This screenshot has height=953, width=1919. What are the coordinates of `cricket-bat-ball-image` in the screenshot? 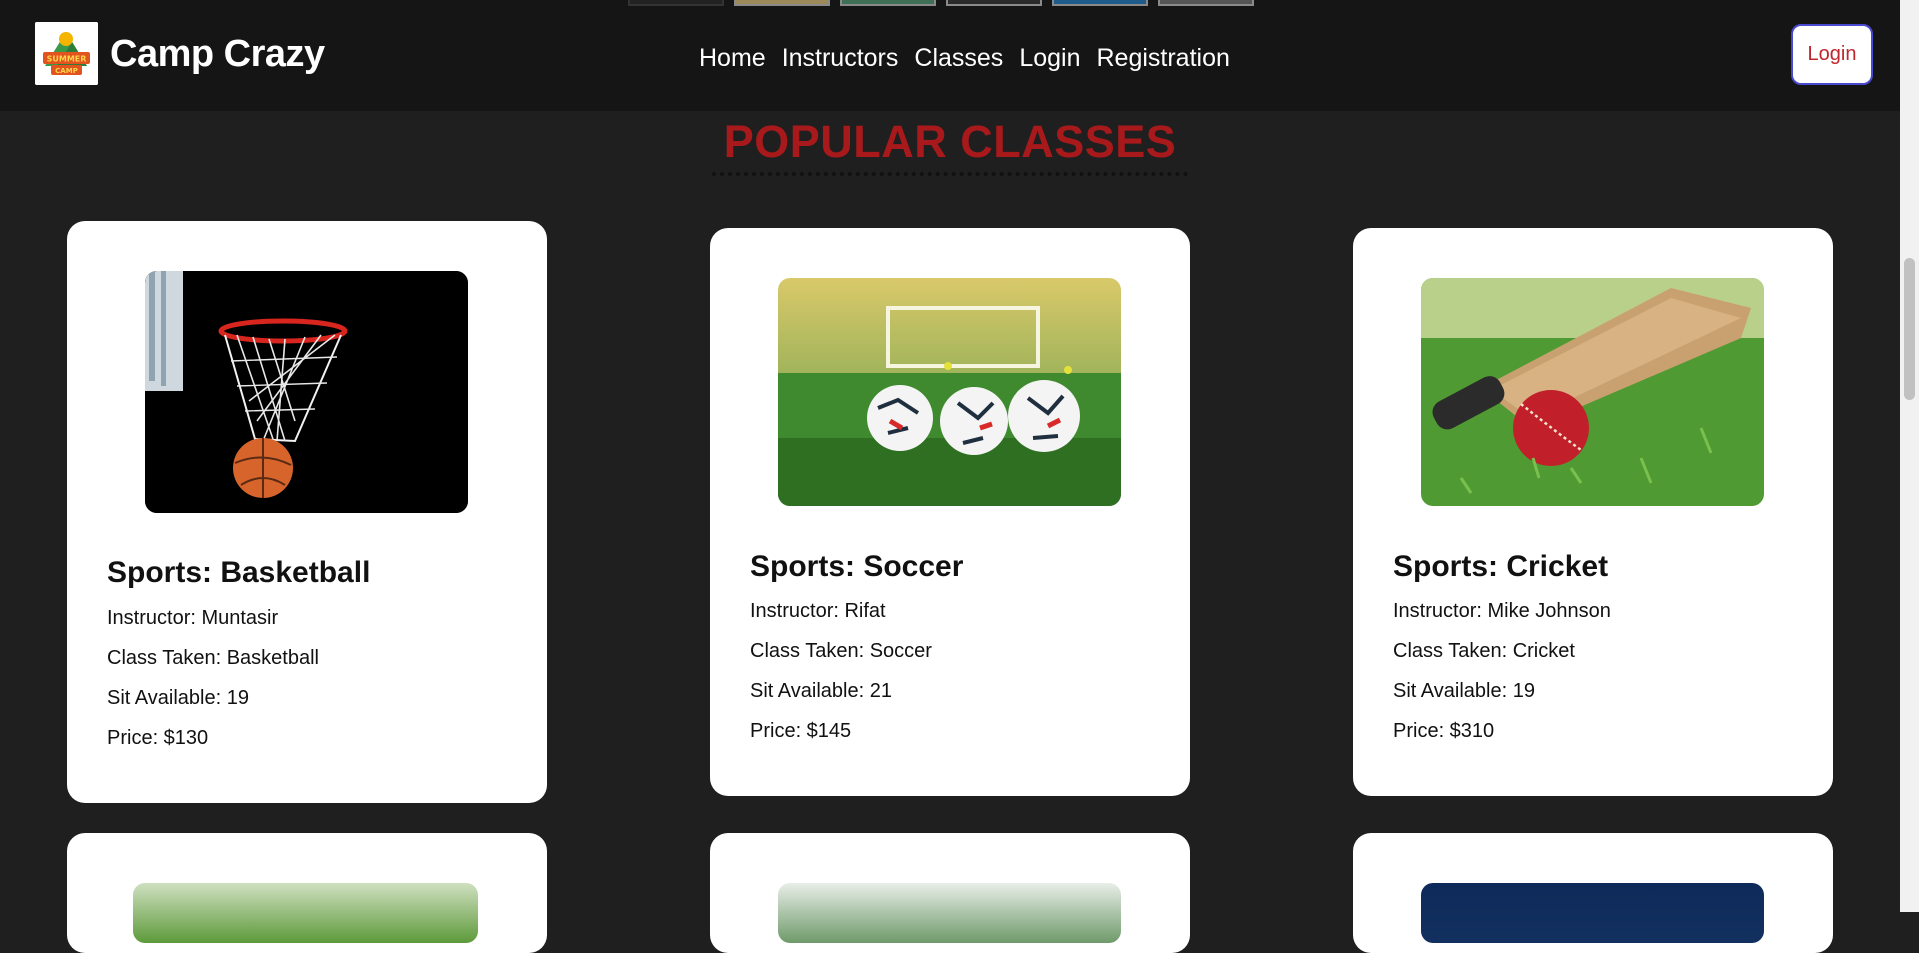 It's located at (1592, 392).